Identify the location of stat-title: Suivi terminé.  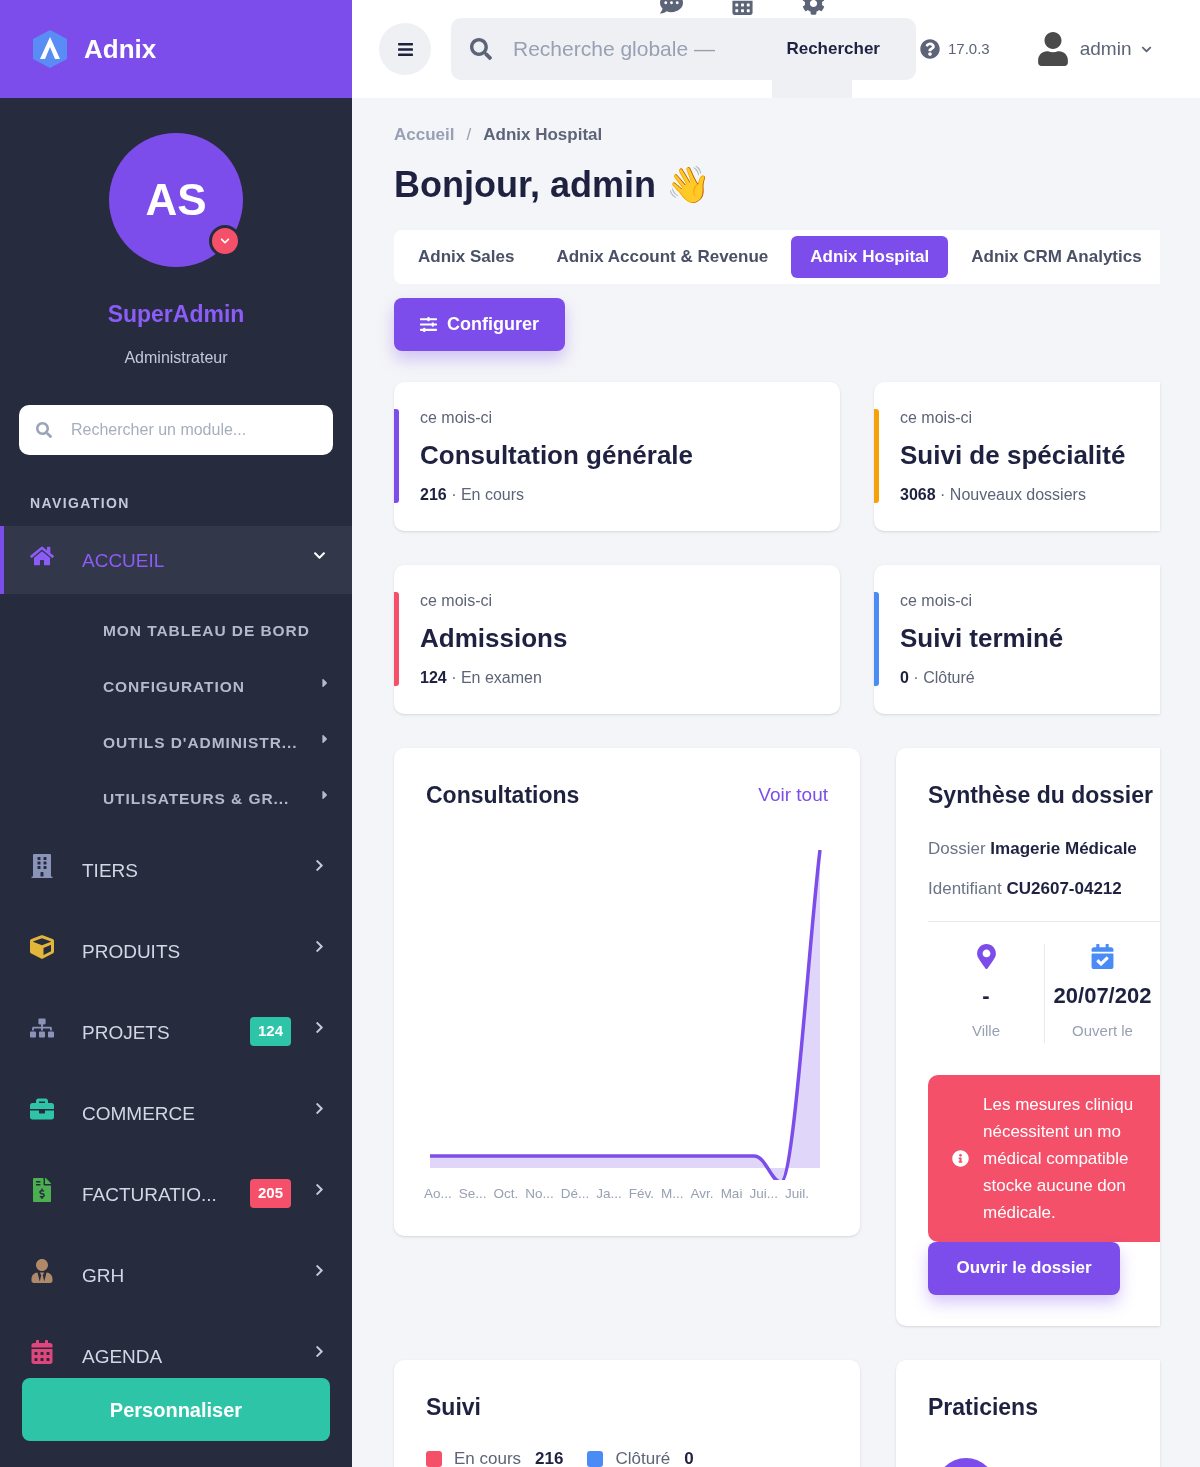
(982, 638).